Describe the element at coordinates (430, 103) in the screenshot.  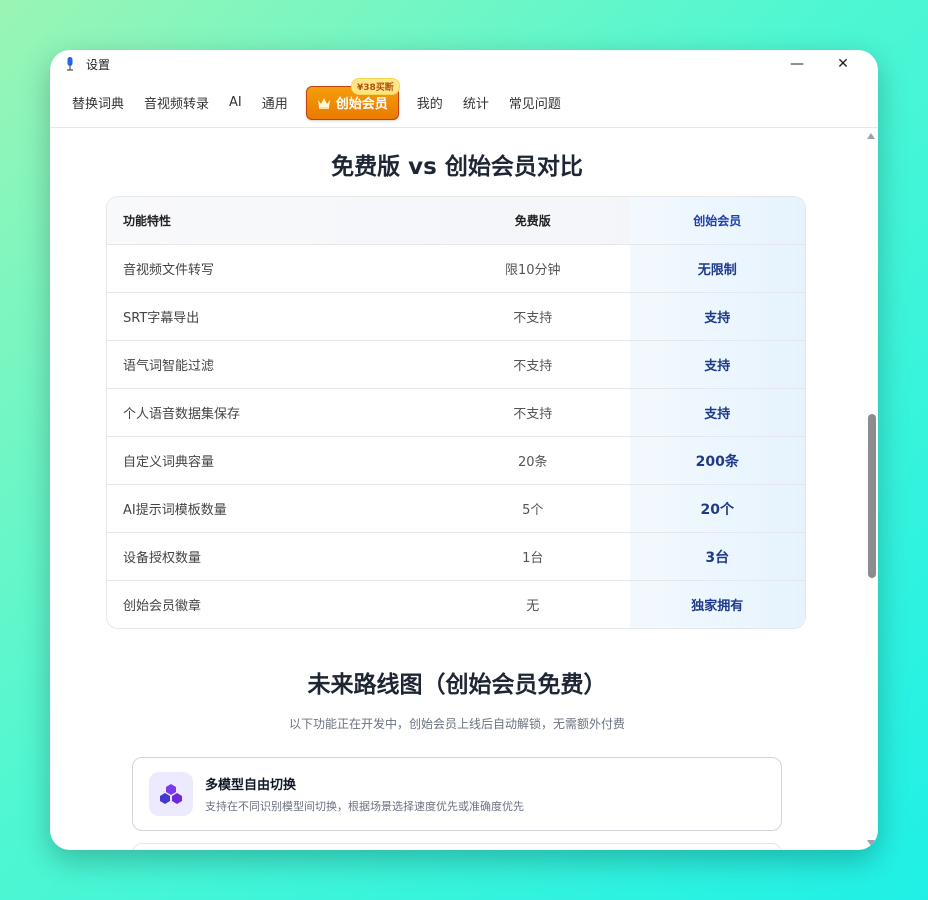
I see `tab-mine: 我的` at that location.